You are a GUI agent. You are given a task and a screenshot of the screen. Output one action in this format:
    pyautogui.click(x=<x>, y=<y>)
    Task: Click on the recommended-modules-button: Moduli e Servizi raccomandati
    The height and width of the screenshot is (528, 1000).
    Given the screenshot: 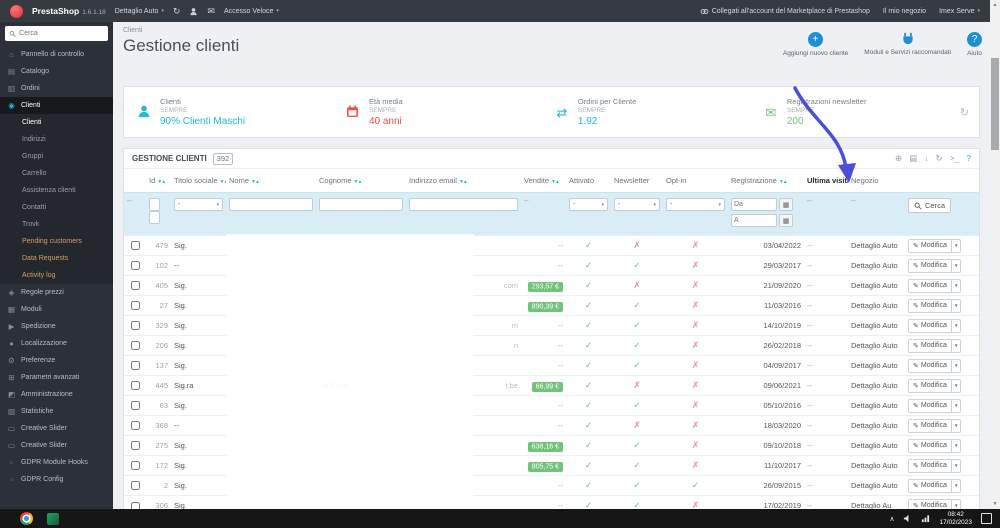 What is the action you would take?
    pyautogui.click(x=907, y=44)
    